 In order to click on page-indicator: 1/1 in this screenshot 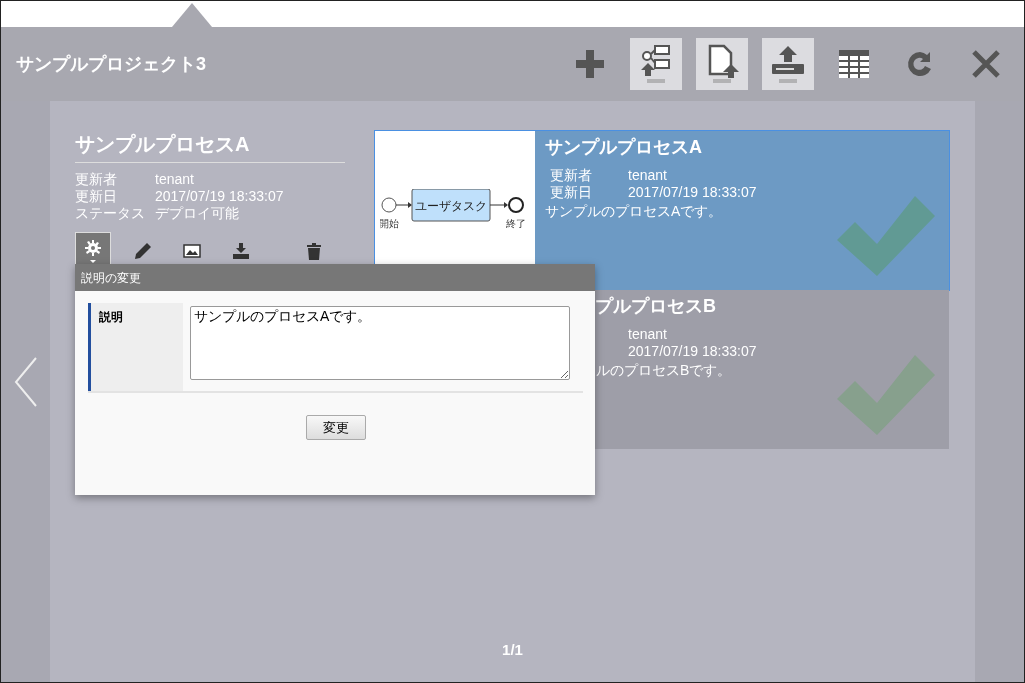, I will do `click(512, 650)`.